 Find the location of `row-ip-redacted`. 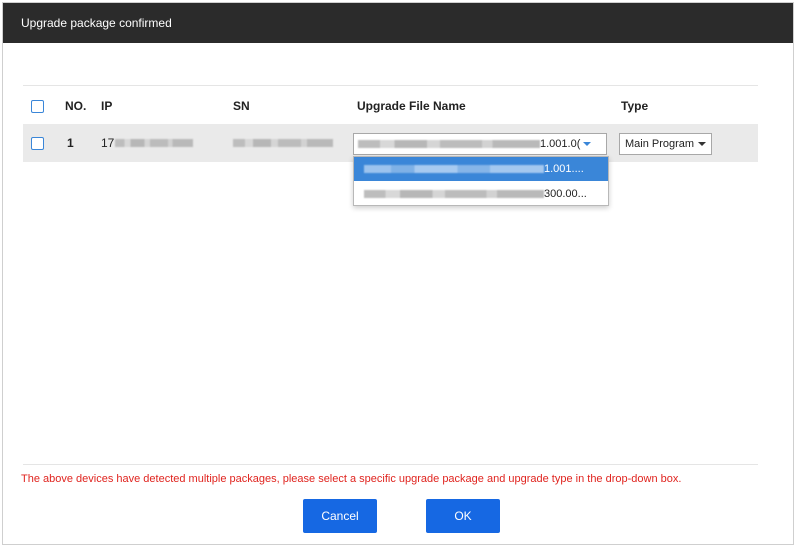

row-ip-redacted is located at coordinates (154, 143).